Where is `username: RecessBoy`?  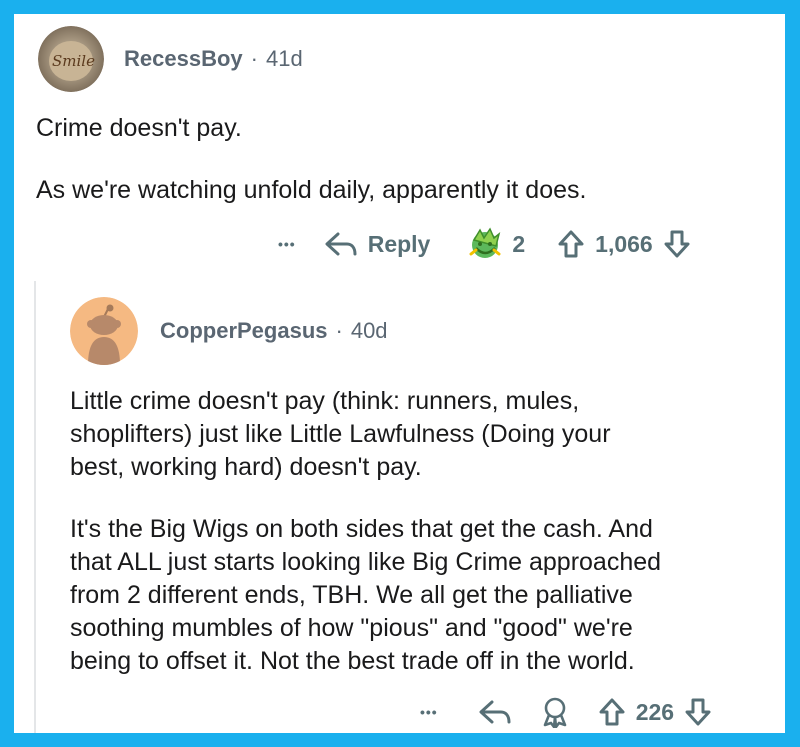 username: RecessBoy is located at coordinates (183, 59).